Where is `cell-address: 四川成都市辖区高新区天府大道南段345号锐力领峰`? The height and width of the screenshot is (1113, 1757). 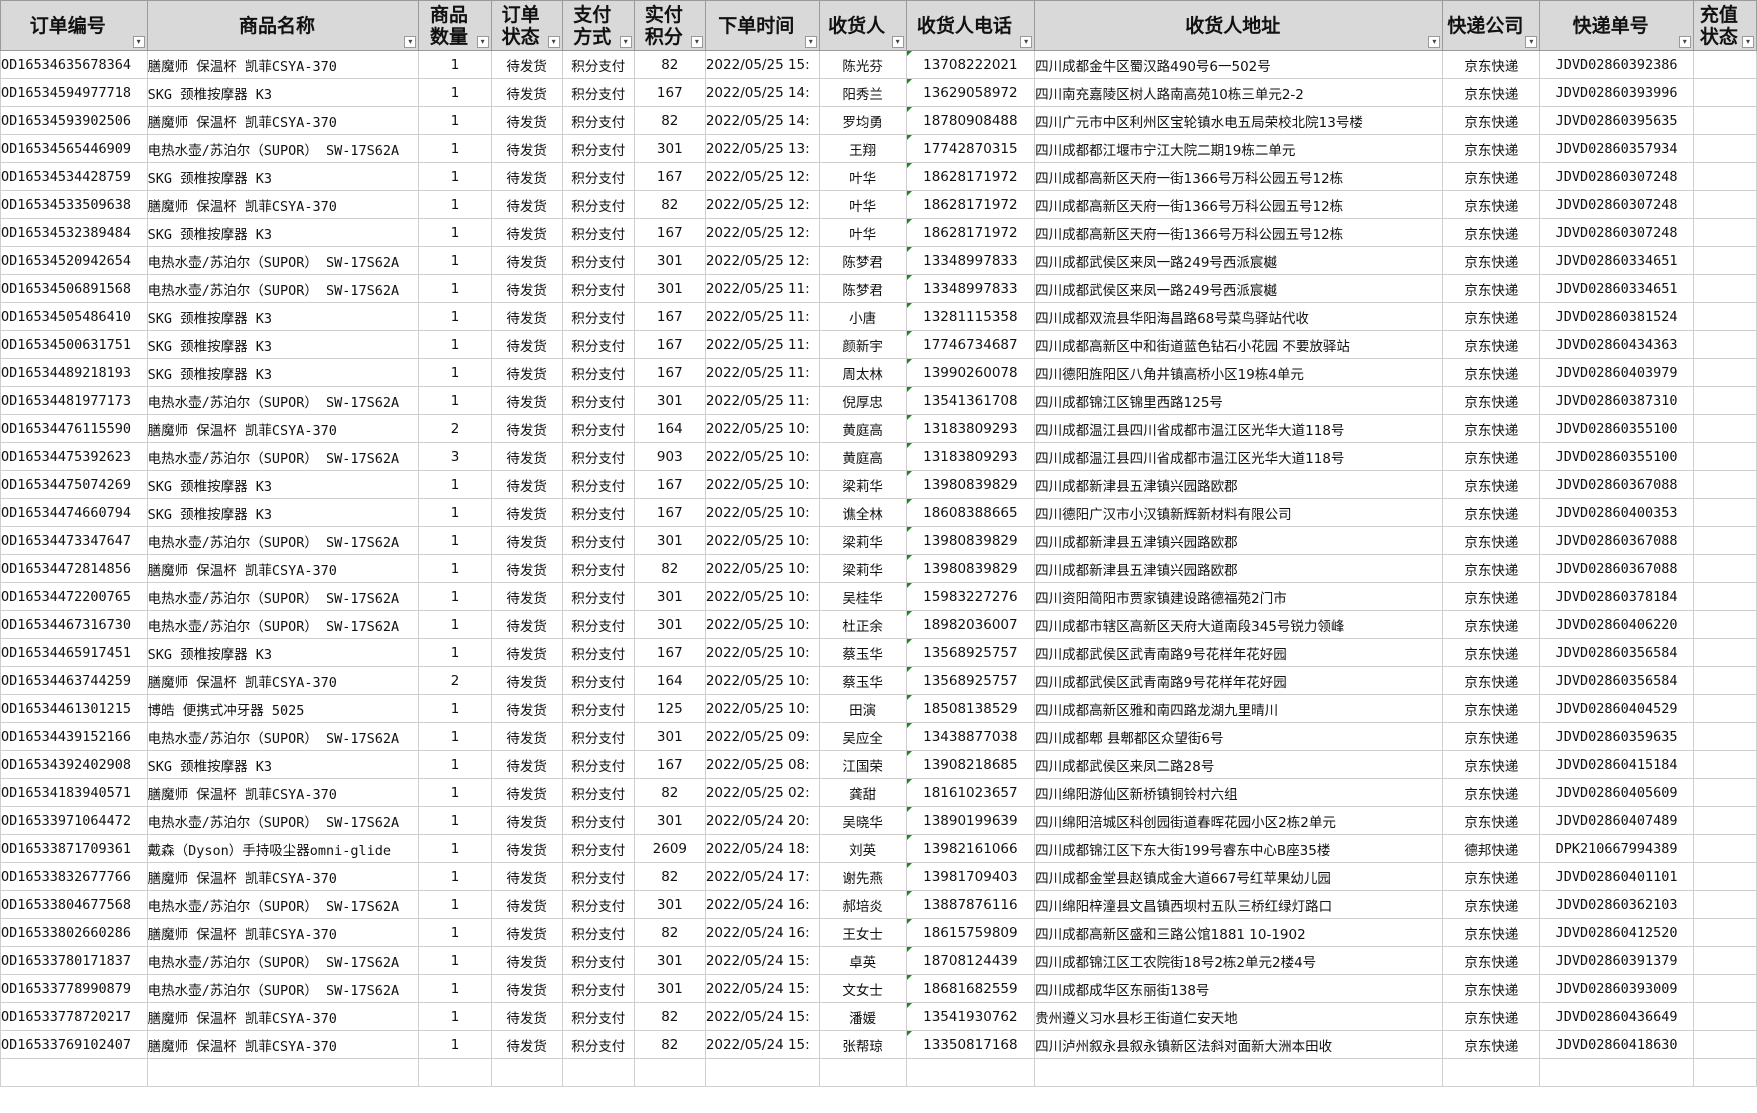
cell-address: 四川成都市辖区高新区天府大道南段345号锐力领峰 is located at coordinates (1239, 624).